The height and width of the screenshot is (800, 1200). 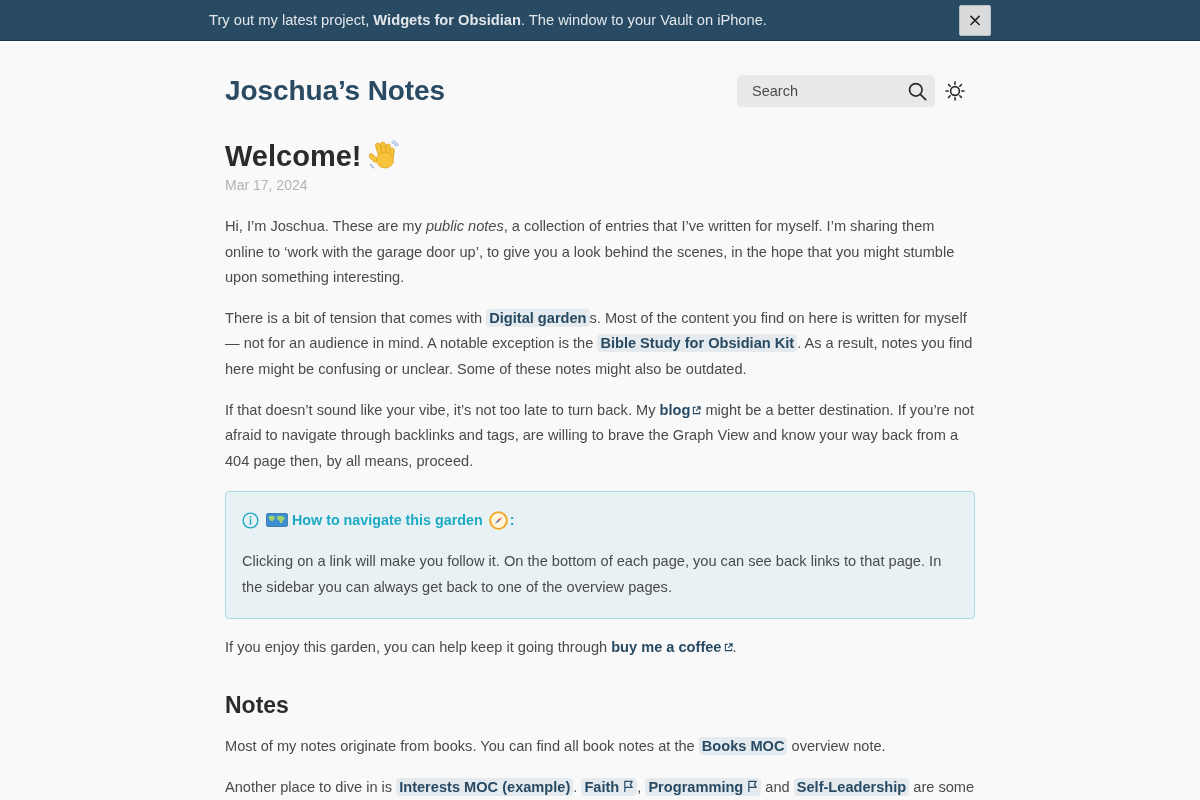 I want to click on internal-link: Books MOC, so click(x=743, y=746).